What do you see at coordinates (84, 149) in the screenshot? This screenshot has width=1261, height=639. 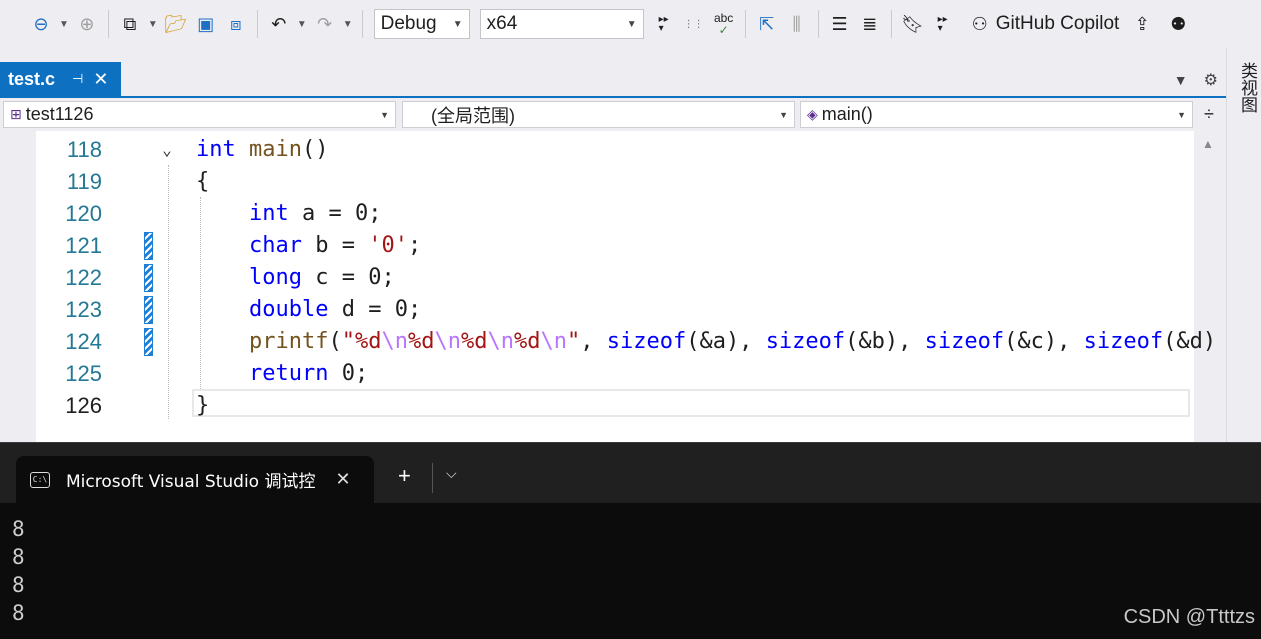 I see `line-number: 118` at bounding box center [84, 149].